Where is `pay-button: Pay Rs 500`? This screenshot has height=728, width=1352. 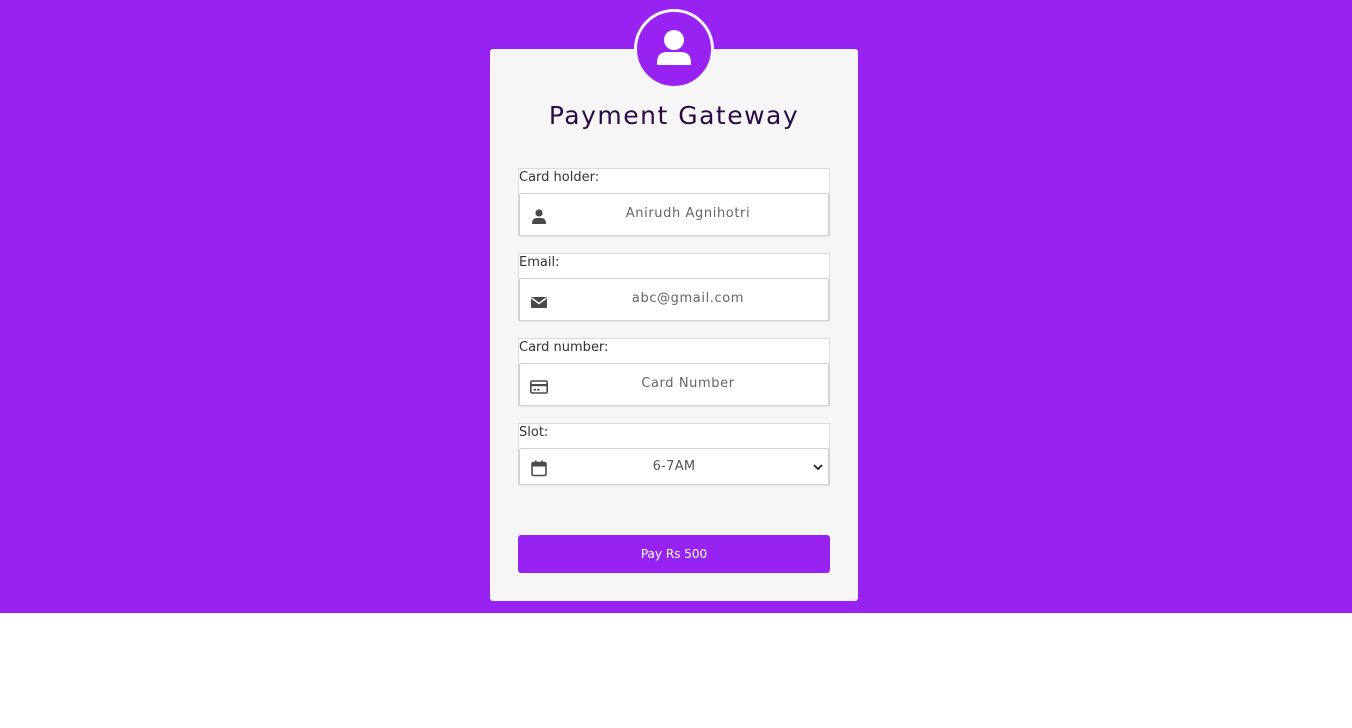
pay-button: Pay Rs 500 is located at coordinates (674, 554).